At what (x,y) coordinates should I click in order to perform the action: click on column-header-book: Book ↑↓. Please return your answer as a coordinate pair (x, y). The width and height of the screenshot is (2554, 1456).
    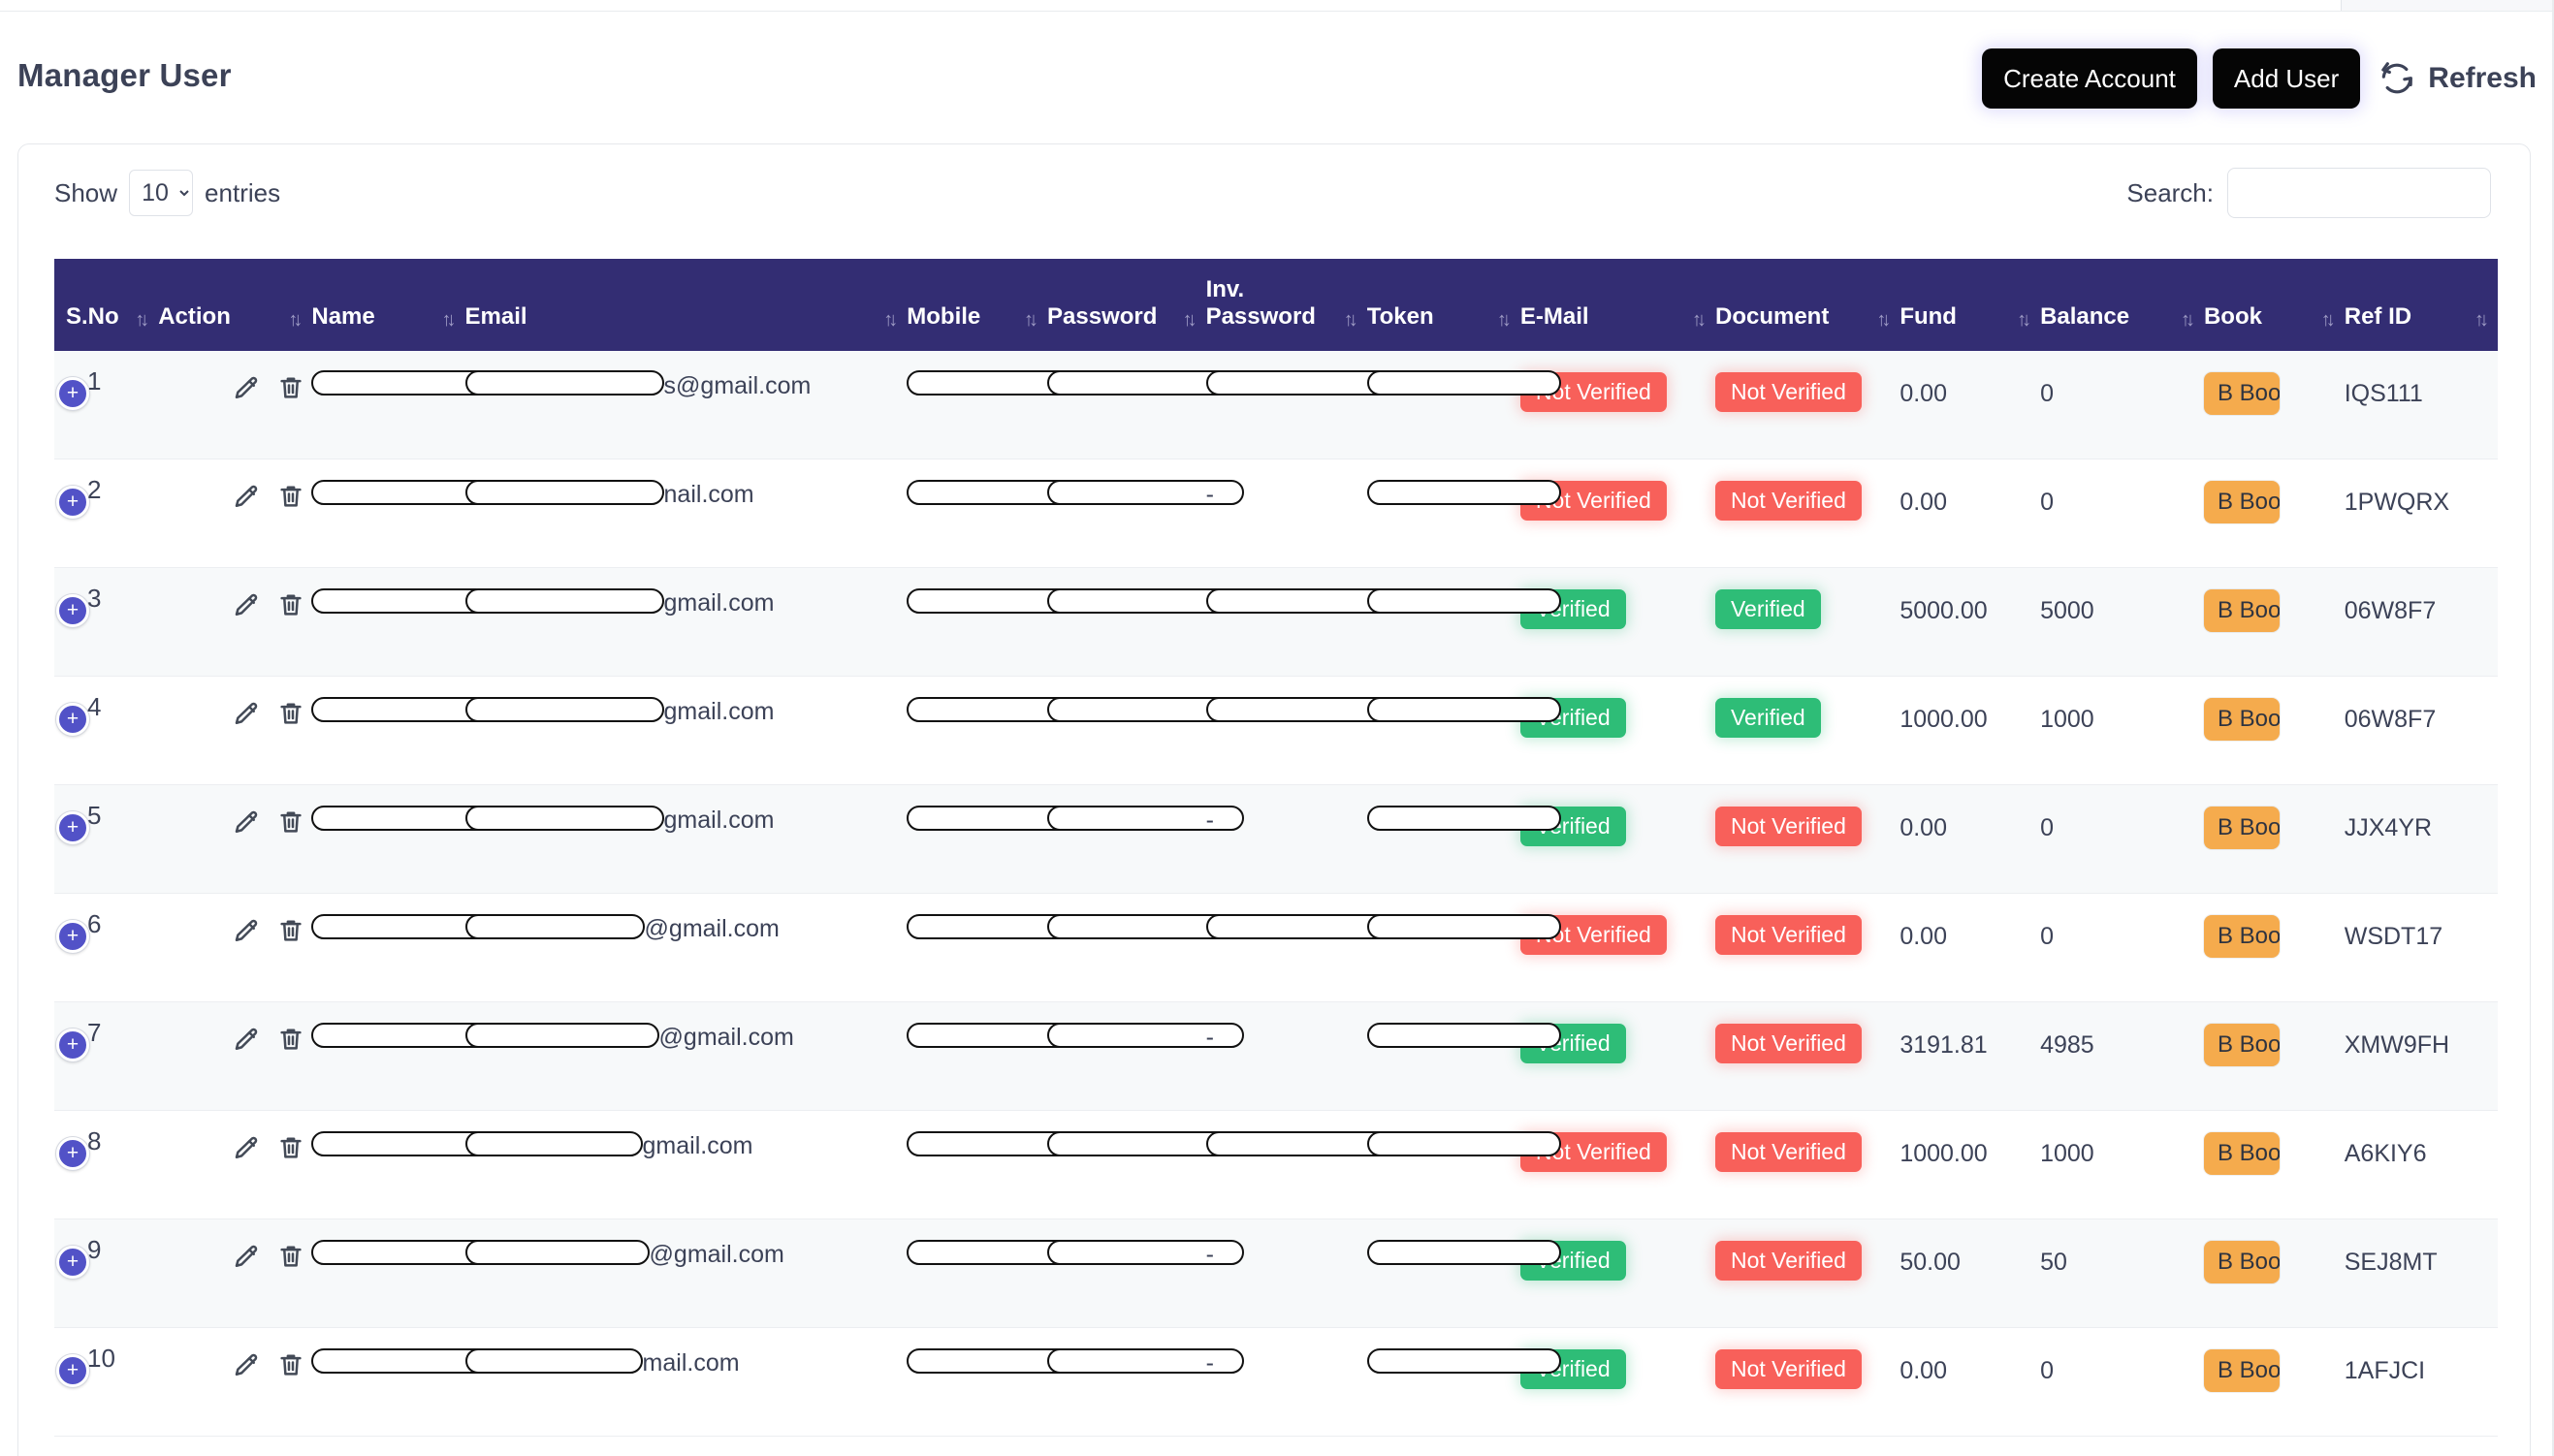
    Looking at the image, I should click on (2274, 305).